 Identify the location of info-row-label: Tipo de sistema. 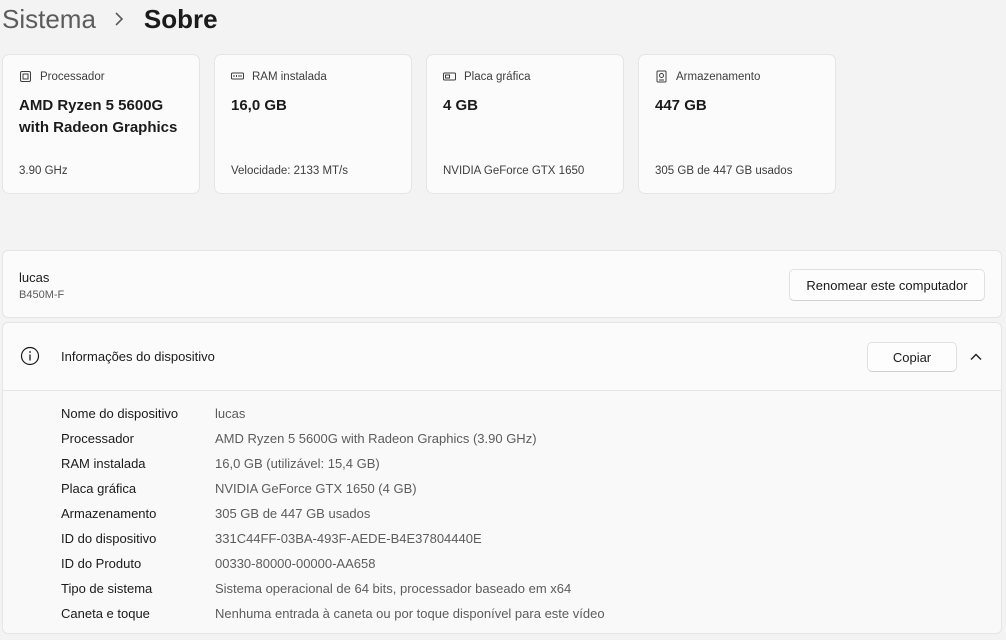
(107, 588).